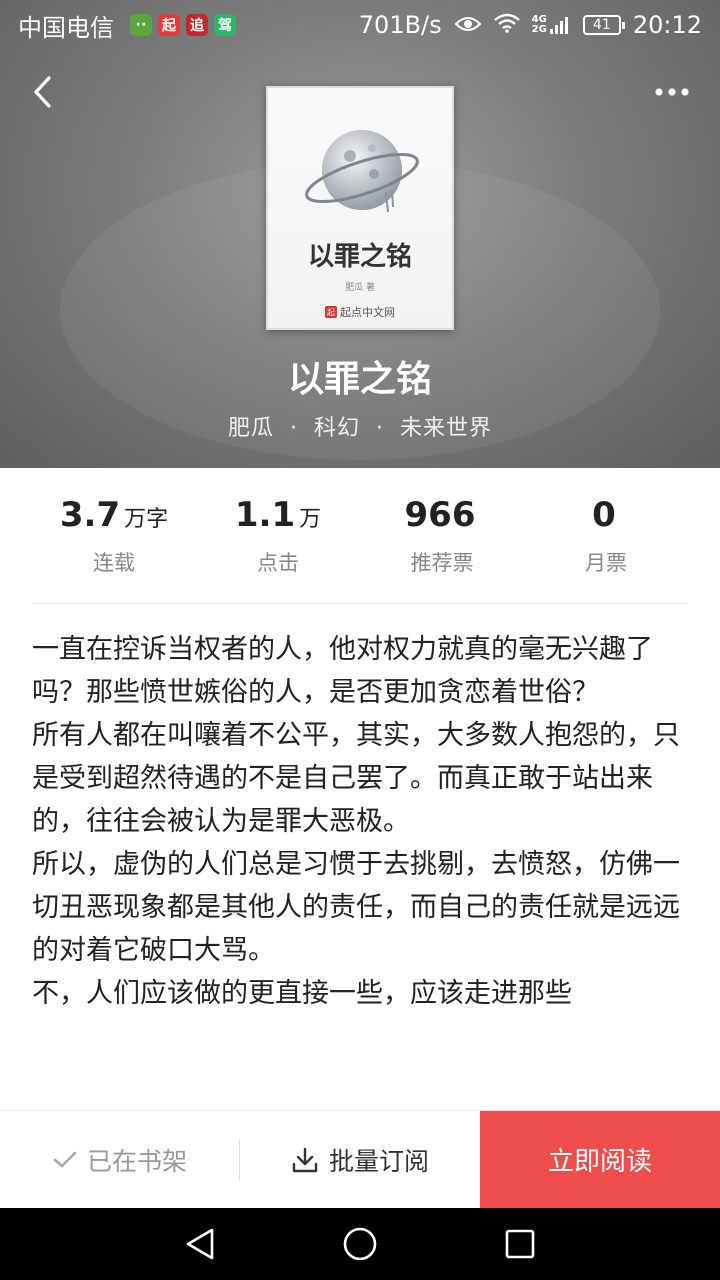  What do you see at coordinates (141, 25) in the screenshot?
I see `wechat-notification-icon: ··` at bounding box center [141, 25].